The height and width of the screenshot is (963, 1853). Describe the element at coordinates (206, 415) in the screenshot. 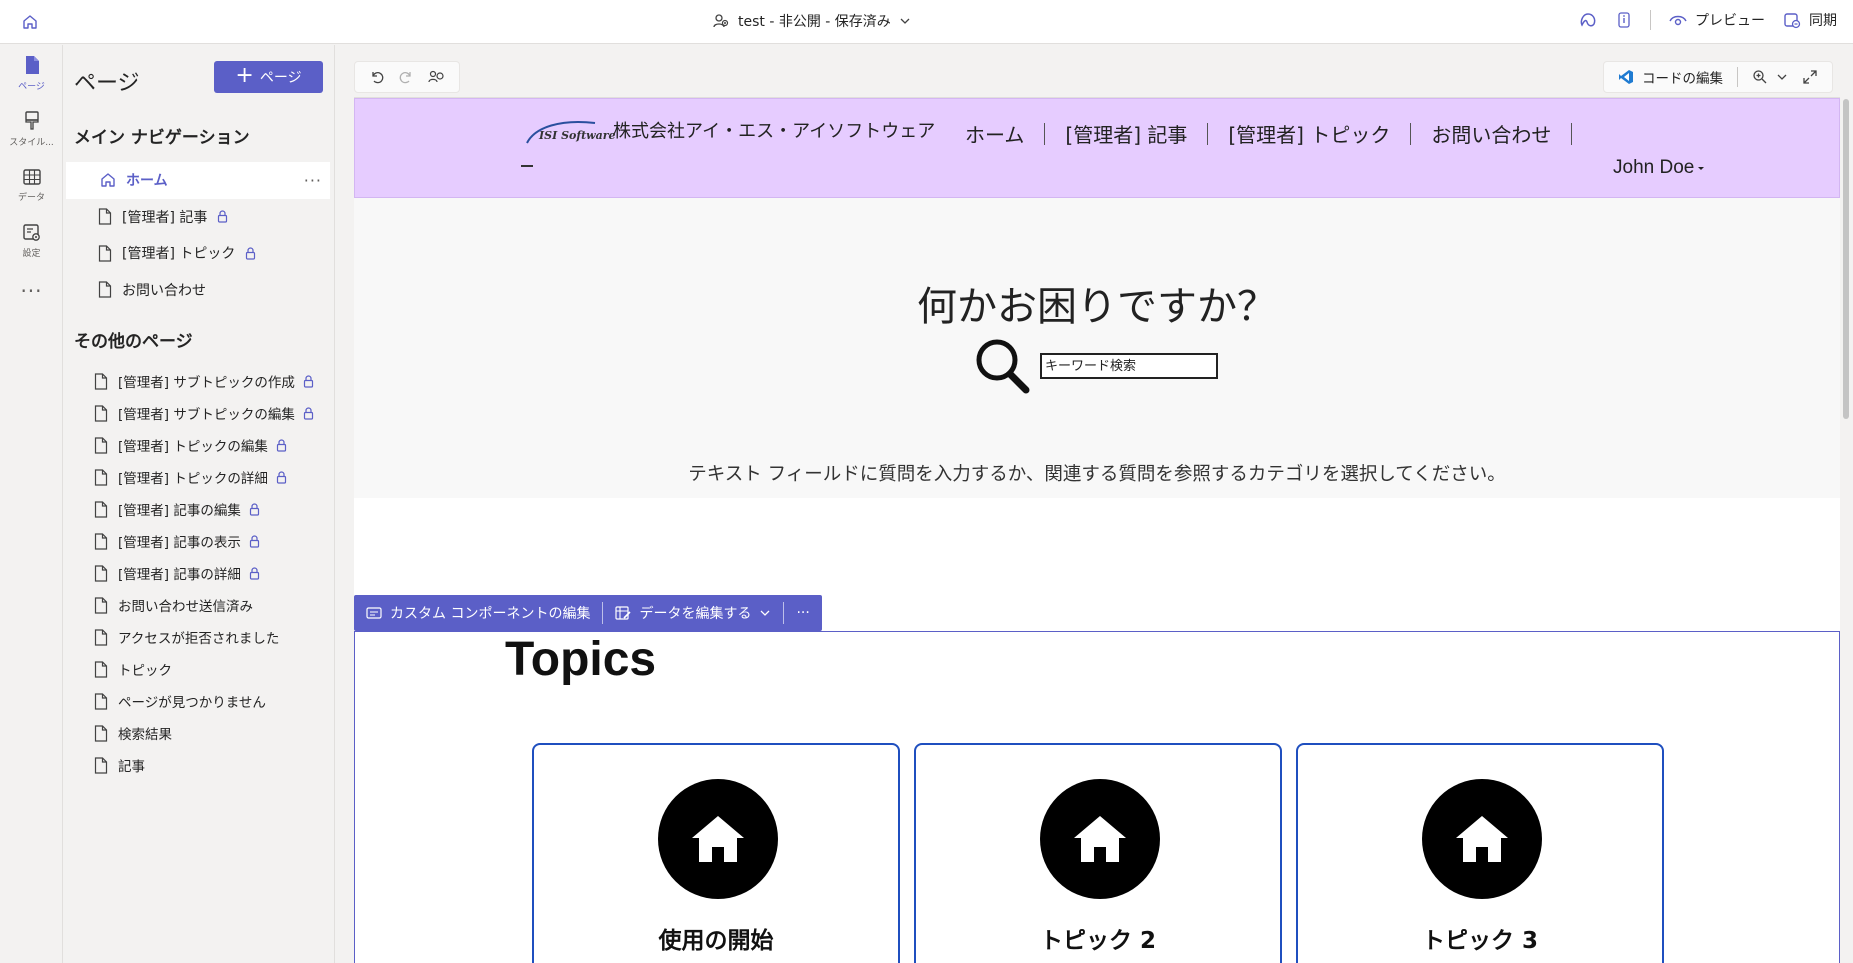

I see `other-page-label: [管理者] サブトピックの編集` at that location.